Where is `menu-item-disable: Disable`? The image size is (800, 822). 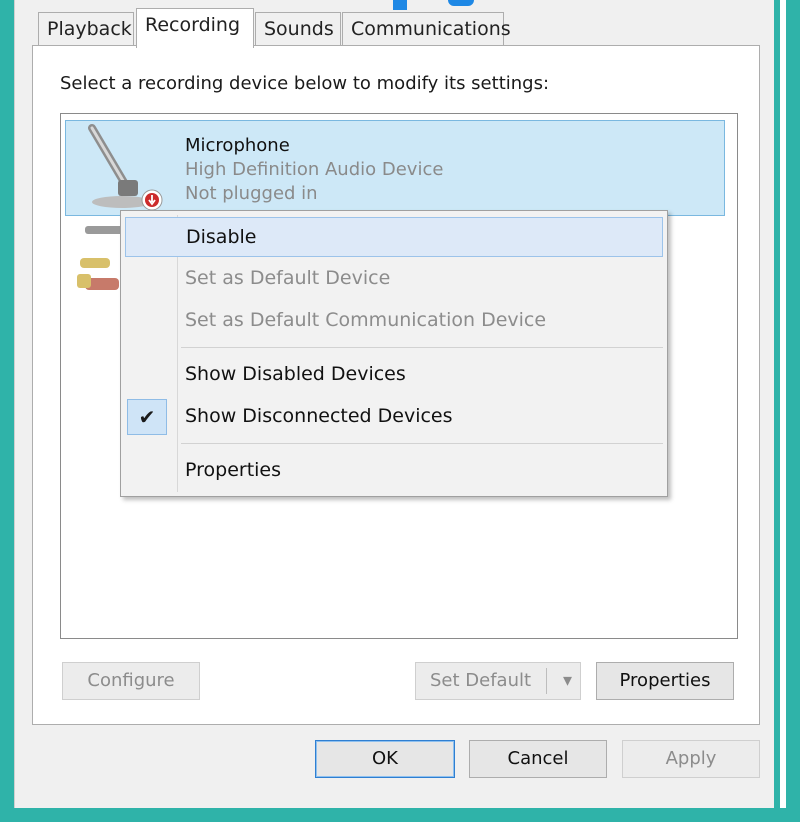 menu-item-disable: Disable is located at coordinates (394, 237).